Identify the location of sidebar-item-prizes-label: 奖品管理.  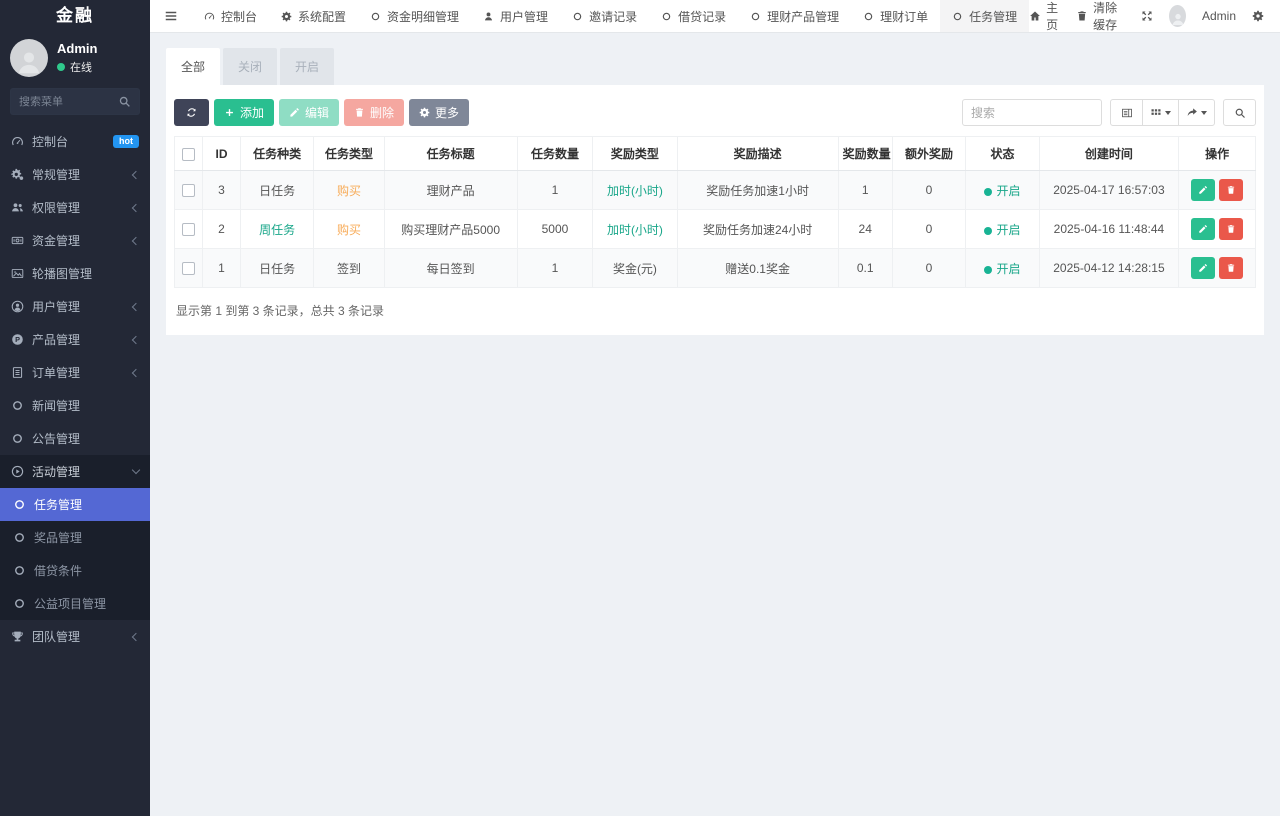
(58, 538).